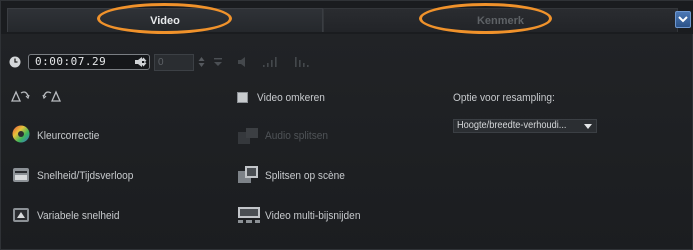  What do you see at coordinates (249, 215) in the screenshot?
I see `multi-trim-icon` at bounding box center [249, 215].